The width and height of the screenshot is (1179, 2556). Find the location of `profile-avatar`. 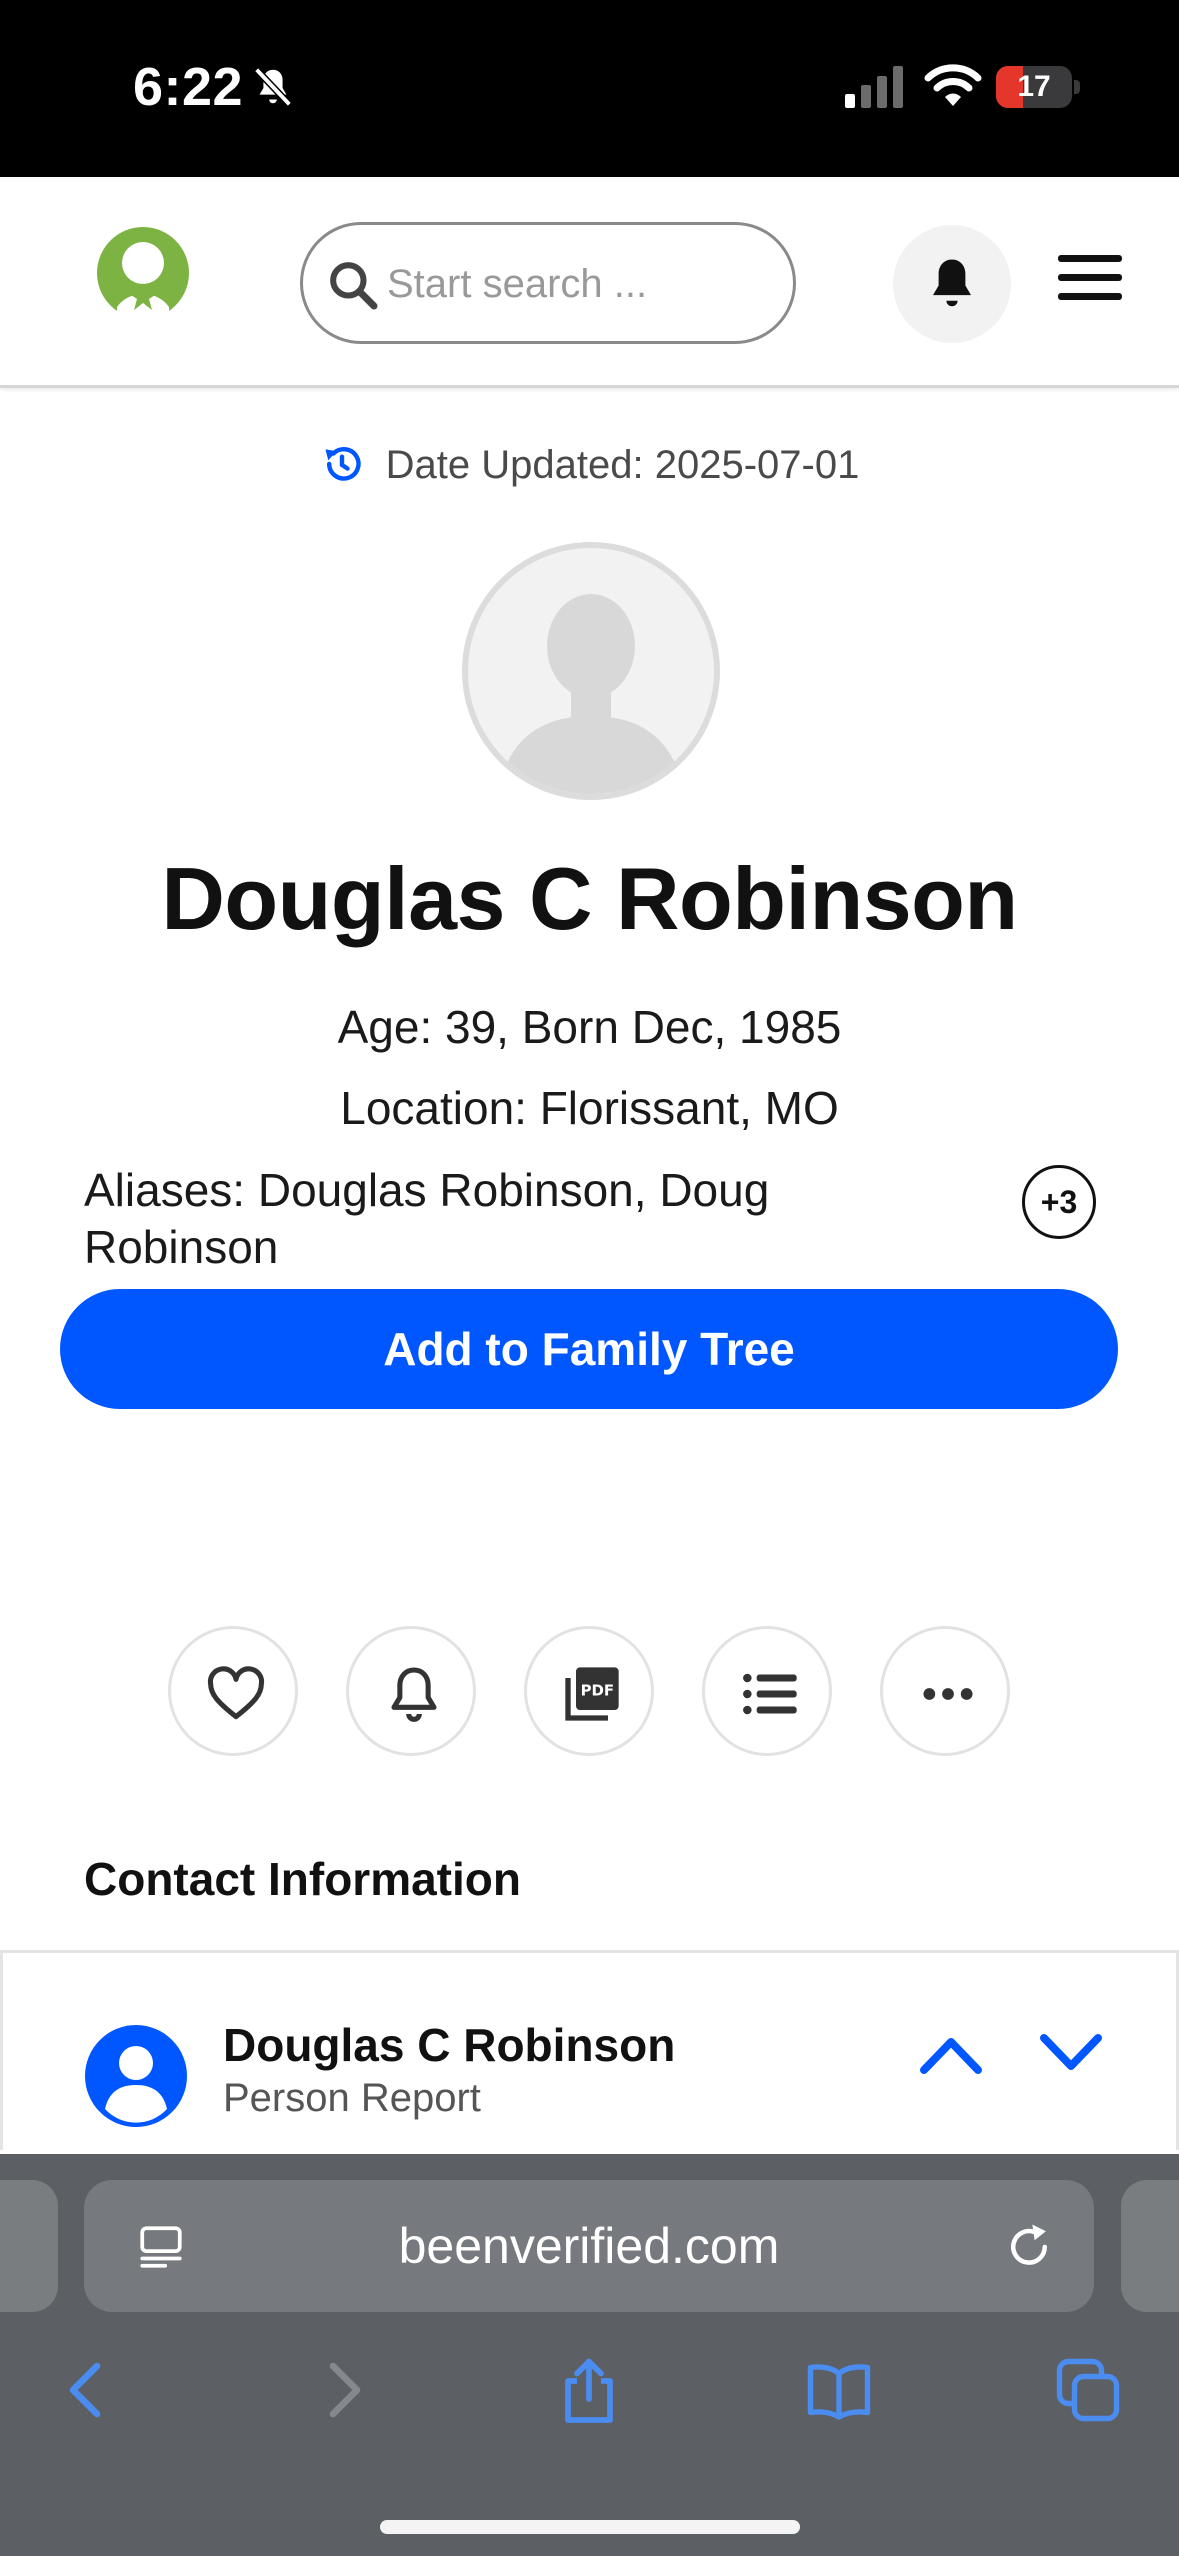

profile-avatar is located at coordinates (591, 671).